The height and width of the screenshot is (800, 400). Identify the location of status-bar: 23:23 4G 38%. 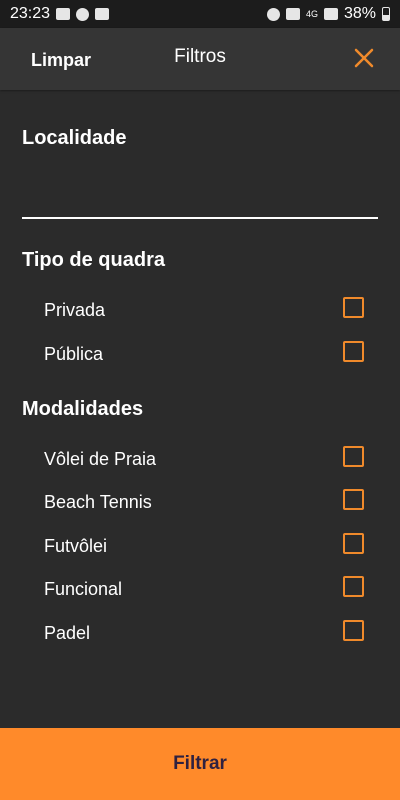
(200, 14).